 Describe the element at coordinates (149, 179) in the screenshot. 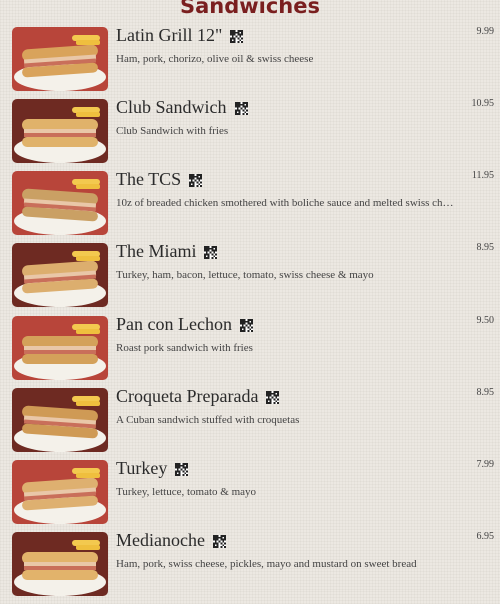

I see `item-name-text: The TCS` at that location.